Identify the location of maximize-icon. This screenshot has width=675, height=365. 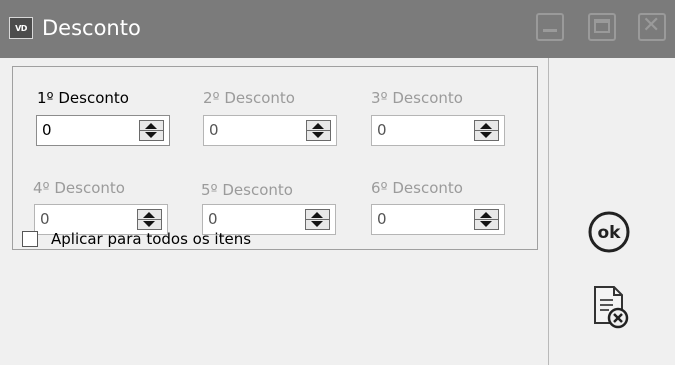
(602, 26).